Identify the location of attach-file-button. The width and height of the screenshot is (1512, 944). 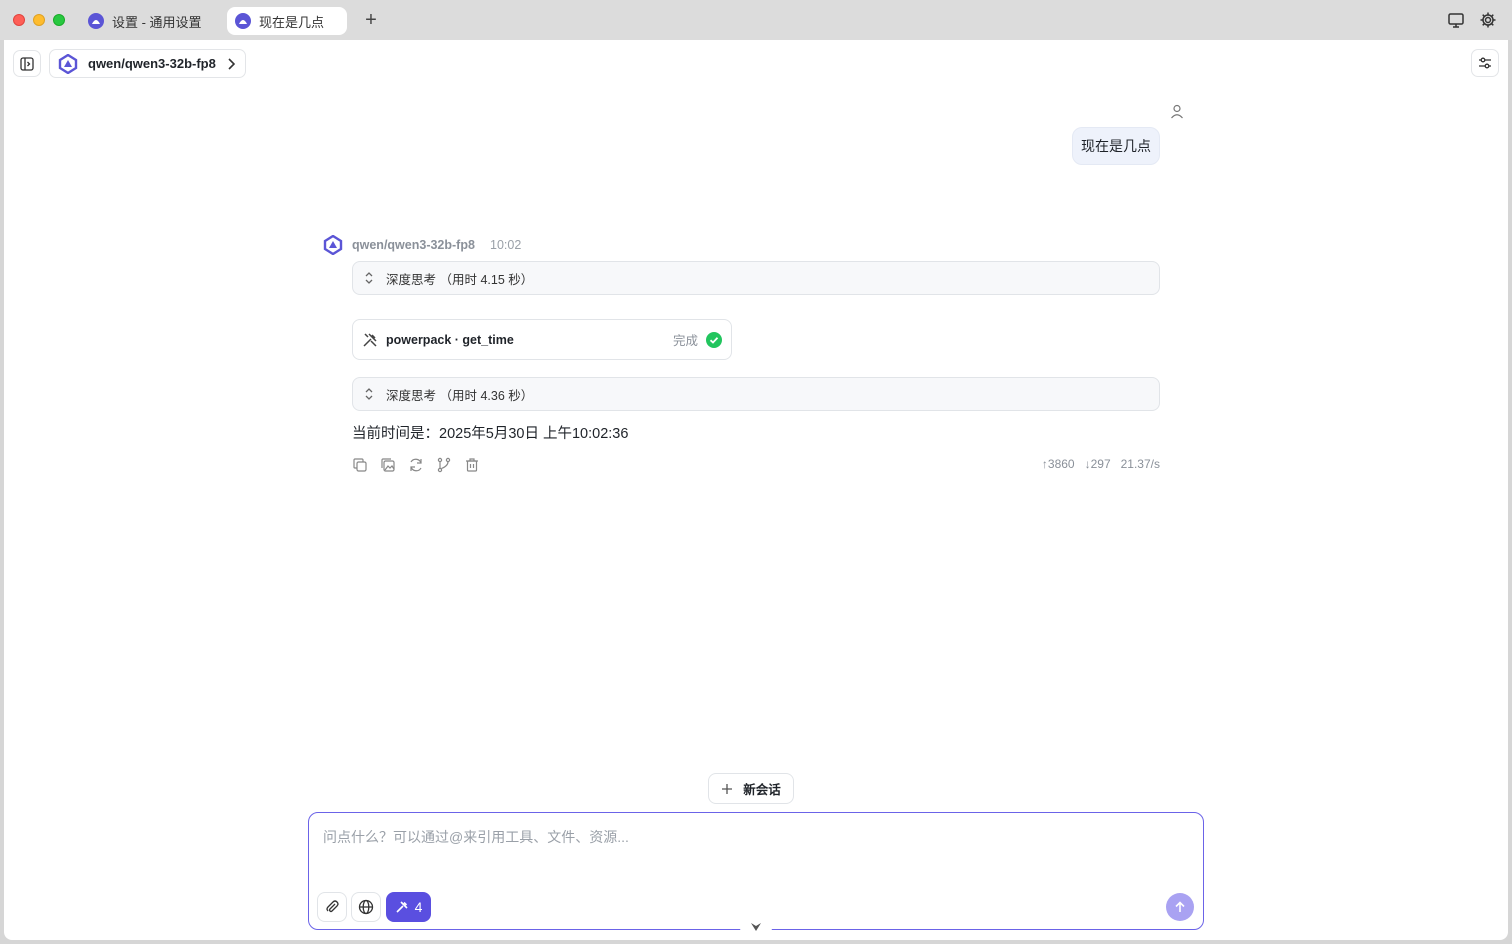
(332, 907).